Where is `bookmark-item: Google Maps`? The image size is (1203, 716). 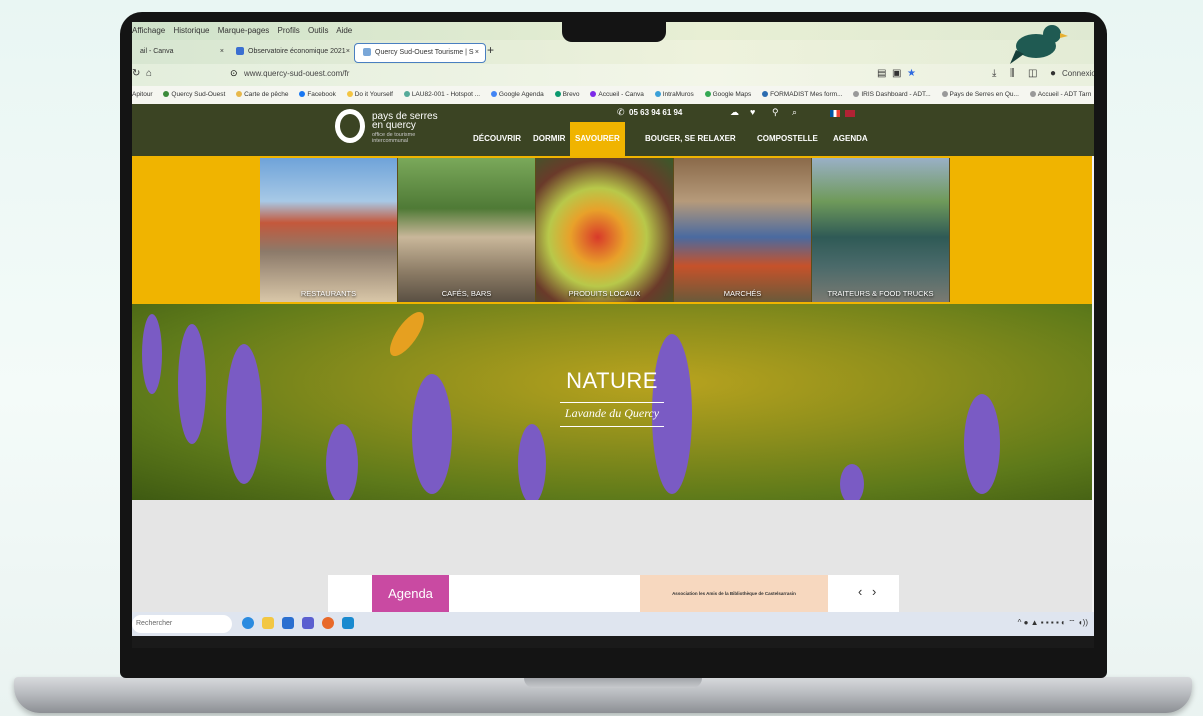 bookmark-item: Google Maps is located at coordinates (727, 94).